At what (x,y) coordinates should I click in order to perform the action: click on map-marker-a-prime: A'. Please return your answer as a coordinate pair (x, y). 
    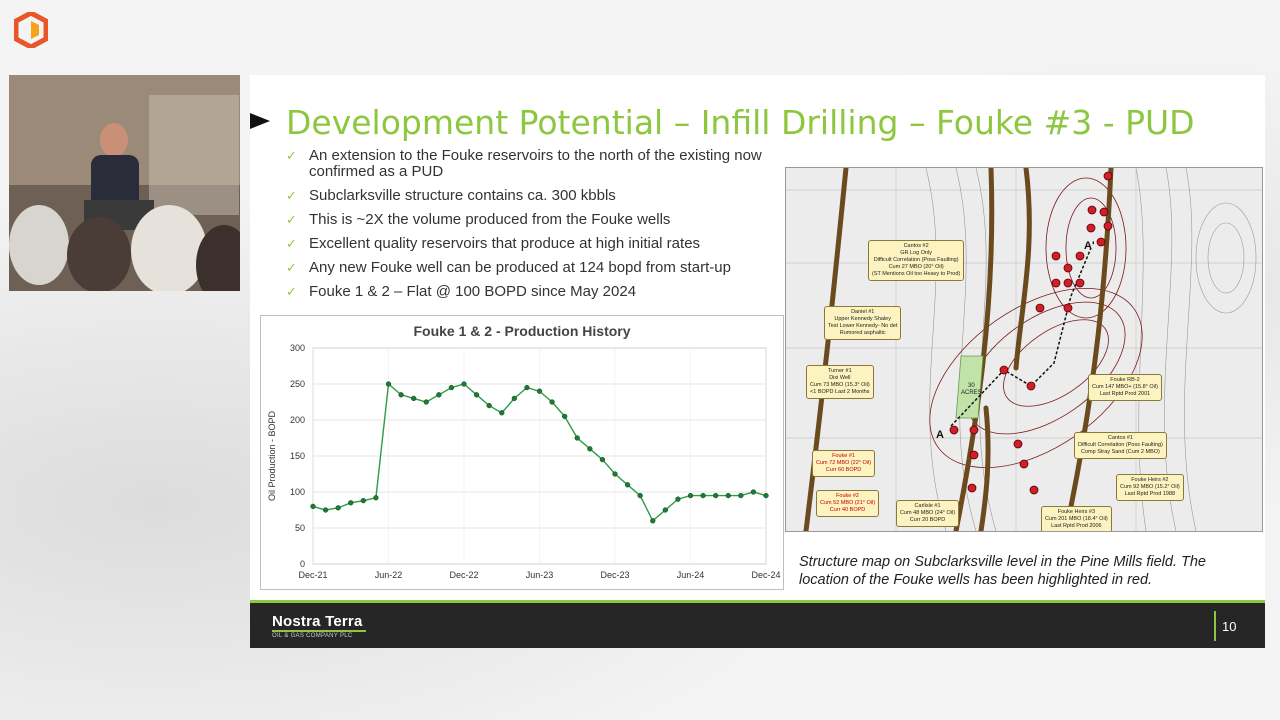
    Looking at the image, I should click on (1089, 246).